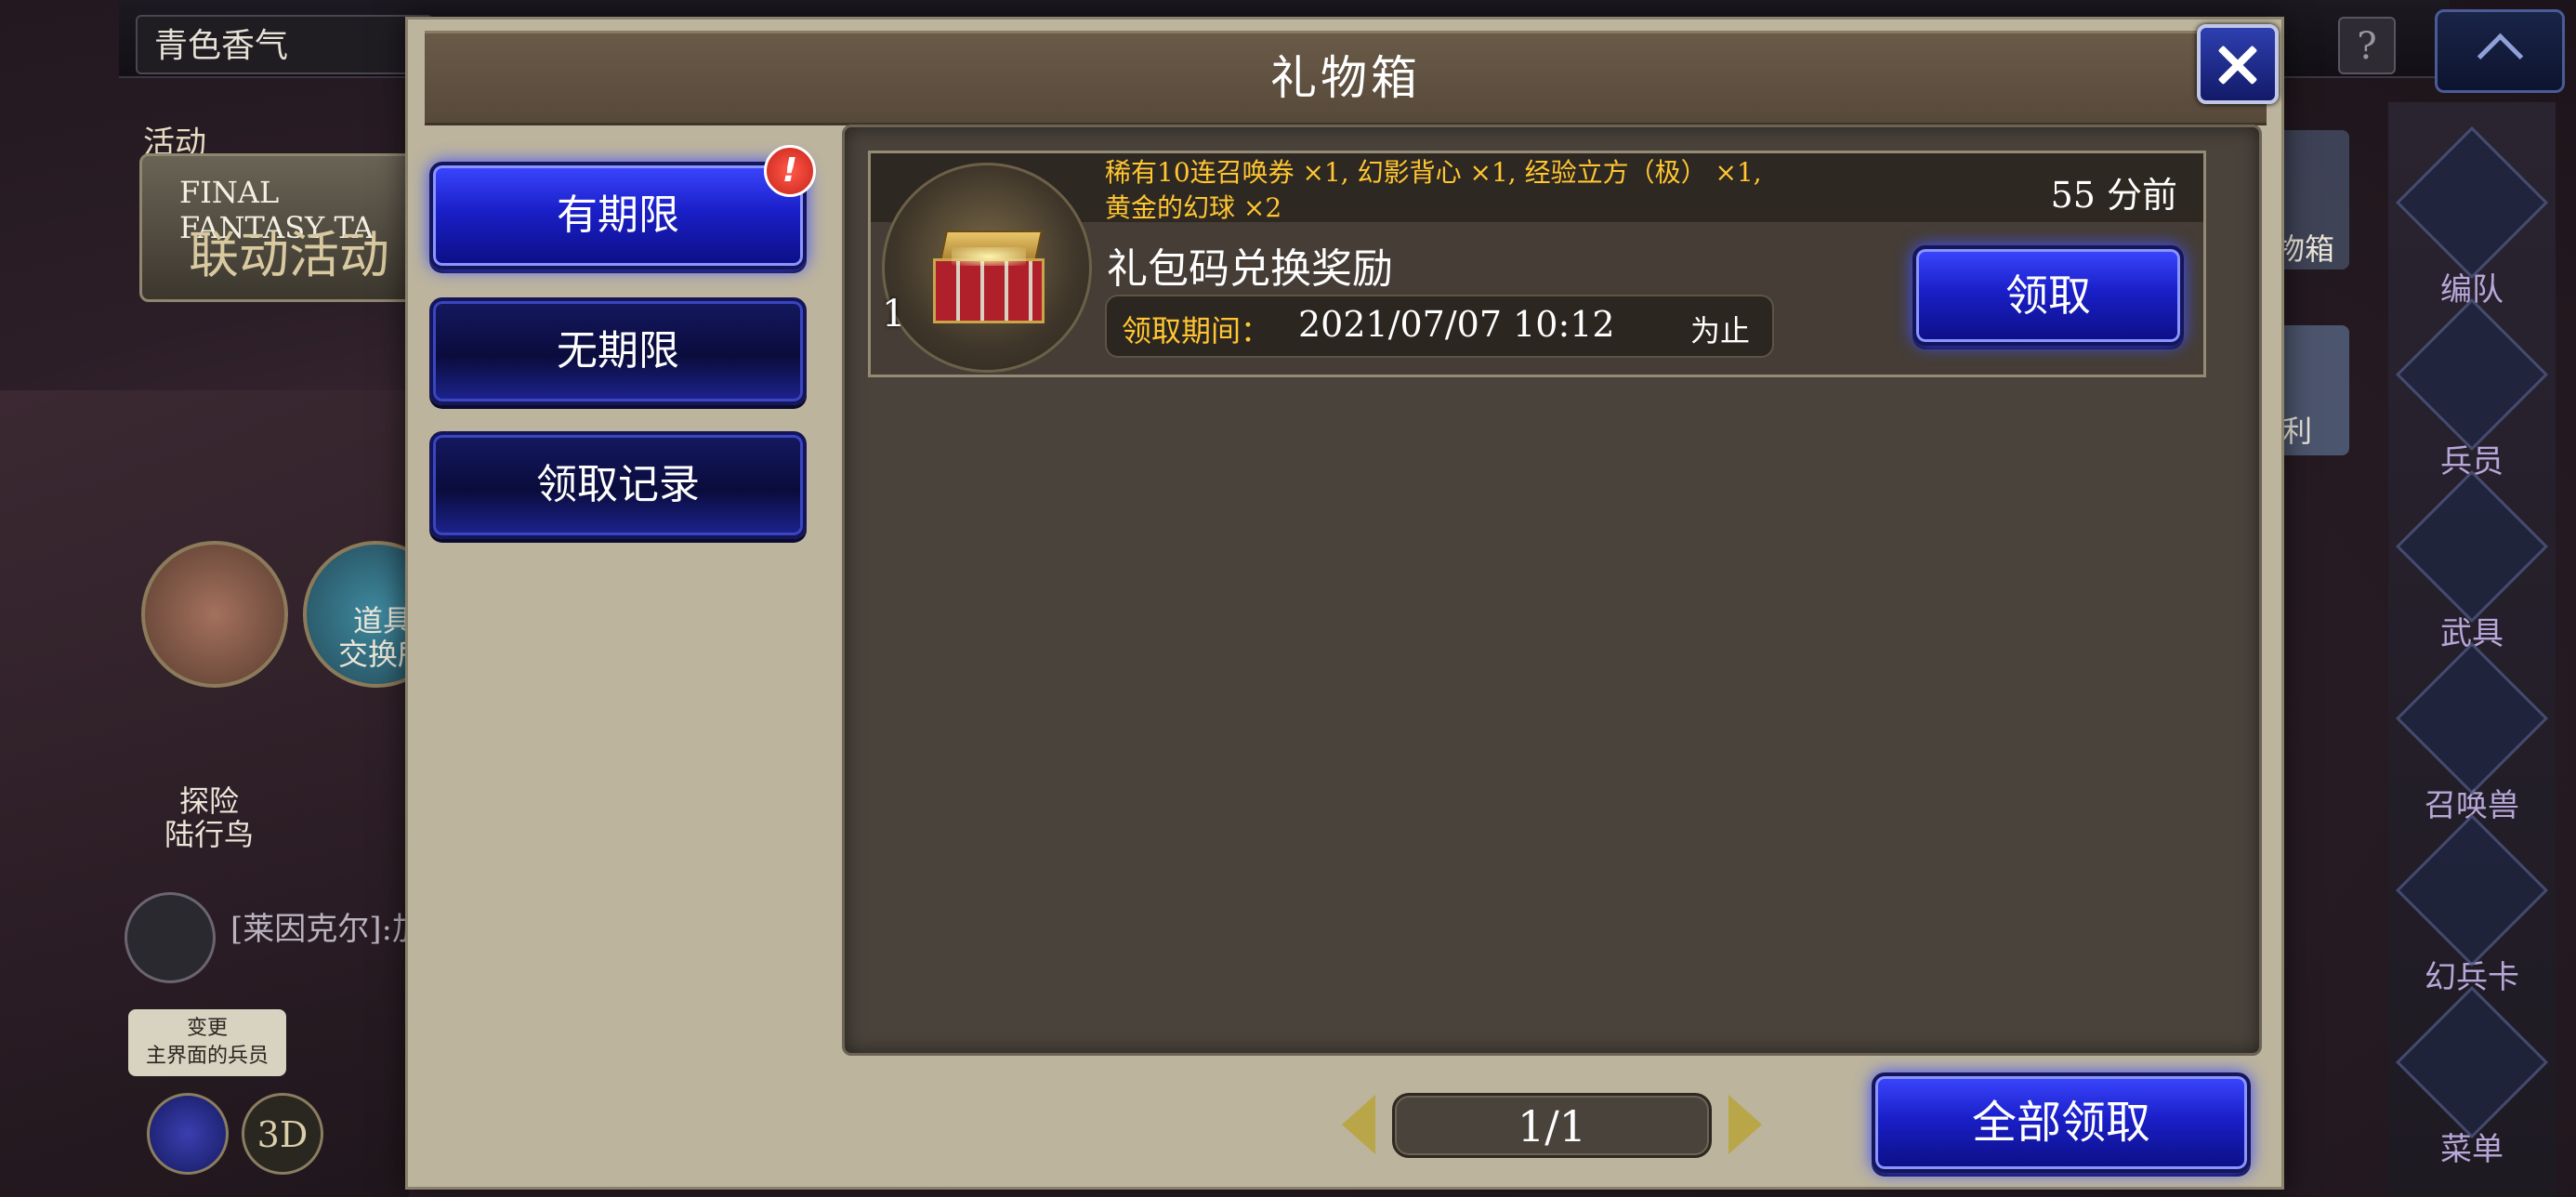  Describe the element at coordinates (2472, 890) in the screenshot. I see `card-icon` at that location.